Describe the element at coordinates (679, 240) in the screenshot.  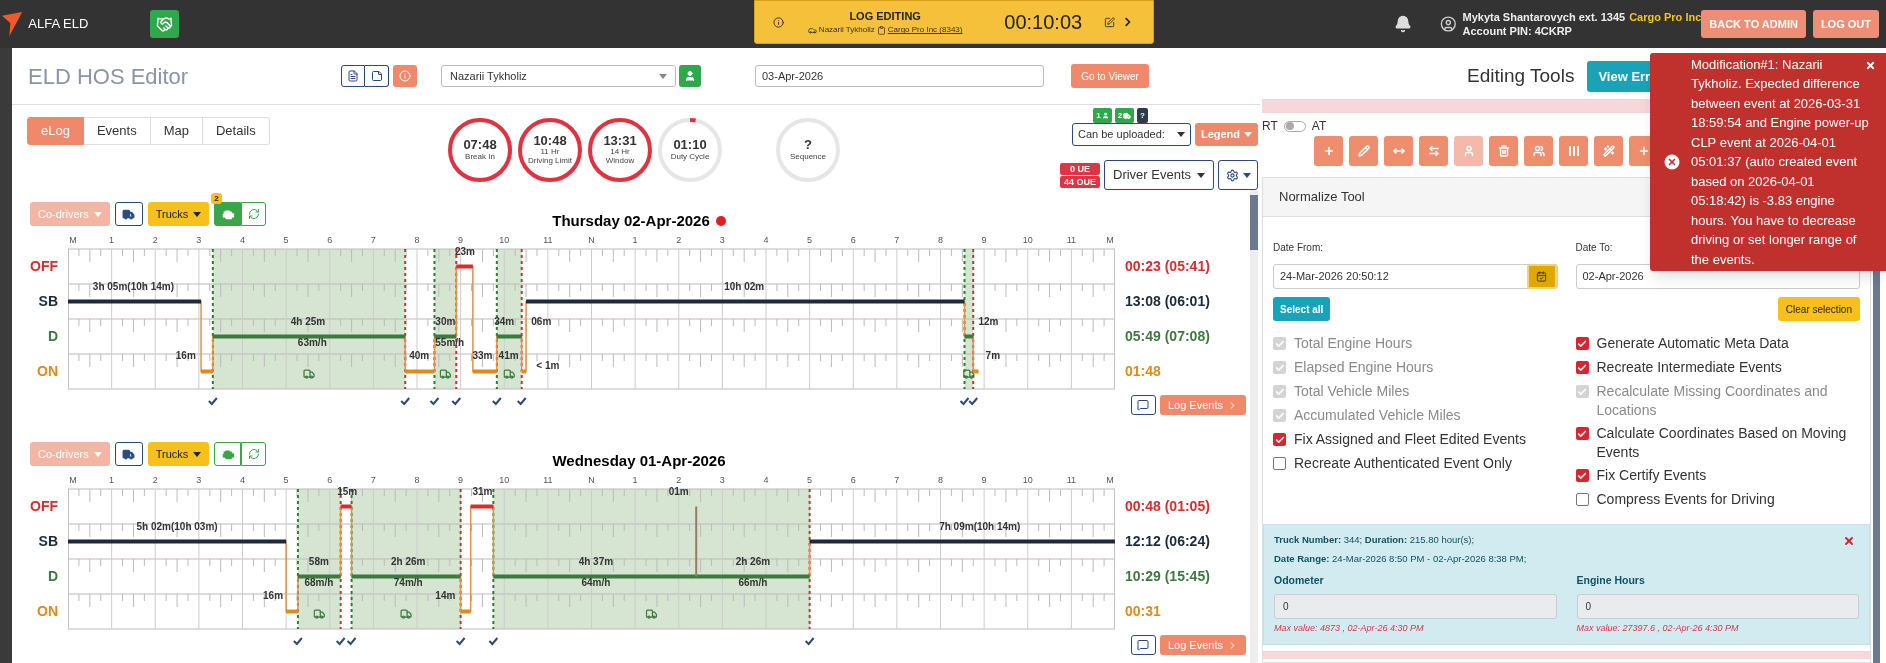
I see `hour-label: 2` at that location.